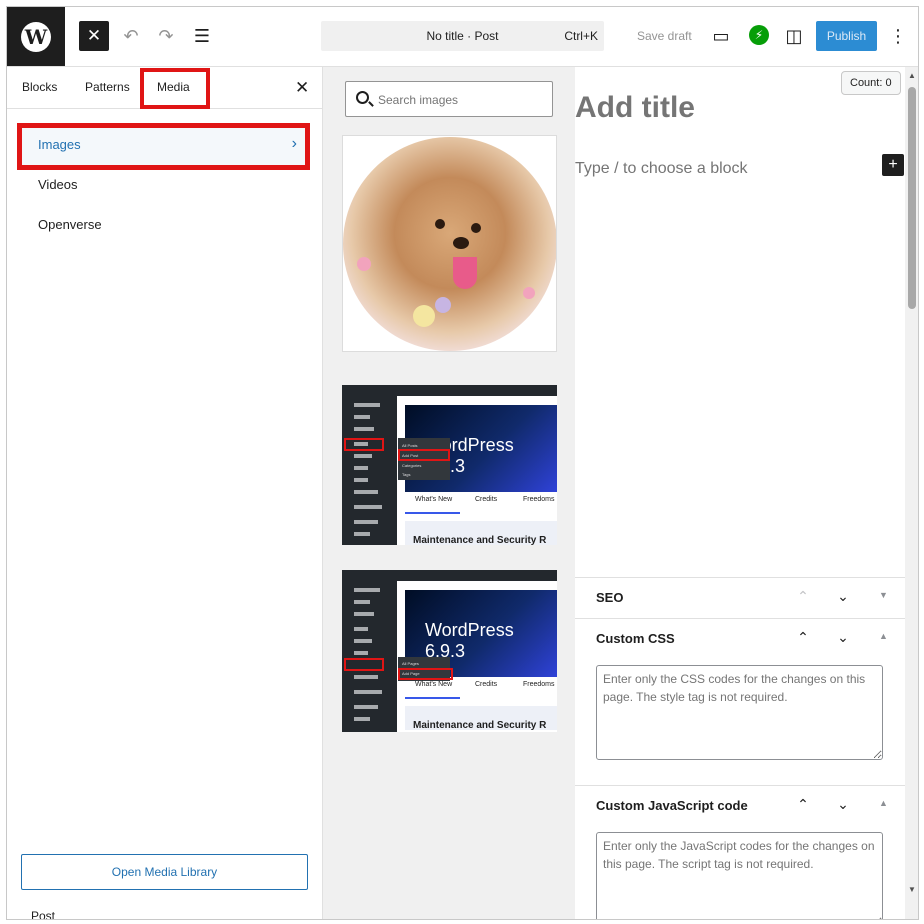 The image size is (924, 924). Describe the element at coordinates (871, 83) in the screenshot. I see `word-count-badge: Count: 0` at that location.